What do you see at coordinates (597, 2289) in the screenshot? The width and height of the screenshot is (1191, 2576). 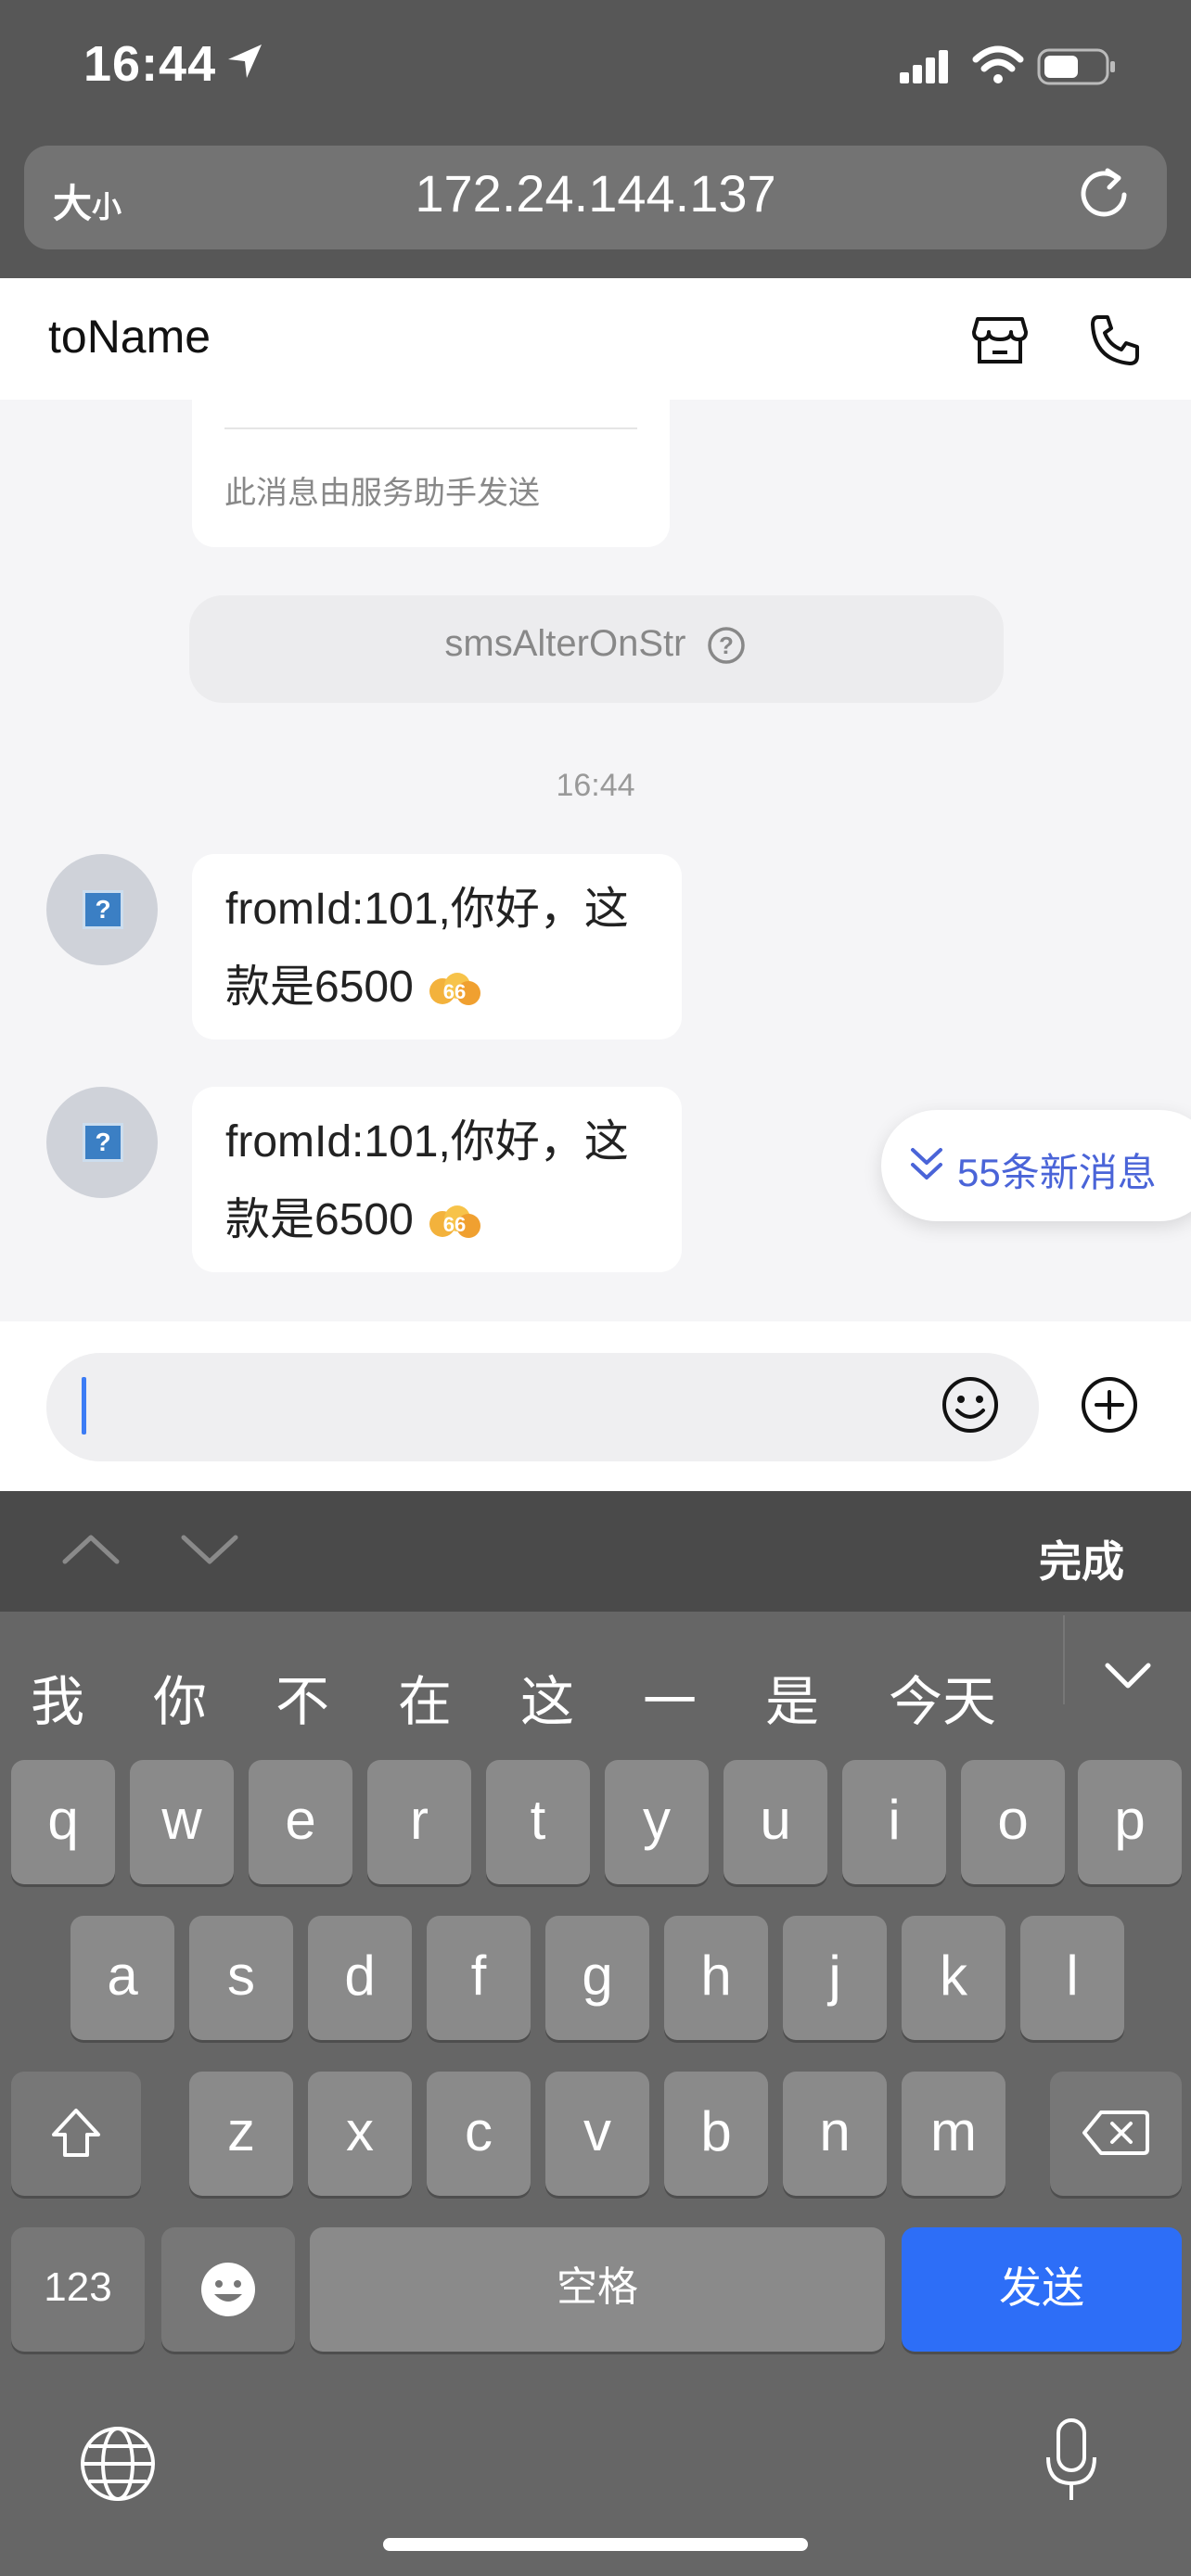 I see `space-key: 空格` at bounding box center [597, 2289].